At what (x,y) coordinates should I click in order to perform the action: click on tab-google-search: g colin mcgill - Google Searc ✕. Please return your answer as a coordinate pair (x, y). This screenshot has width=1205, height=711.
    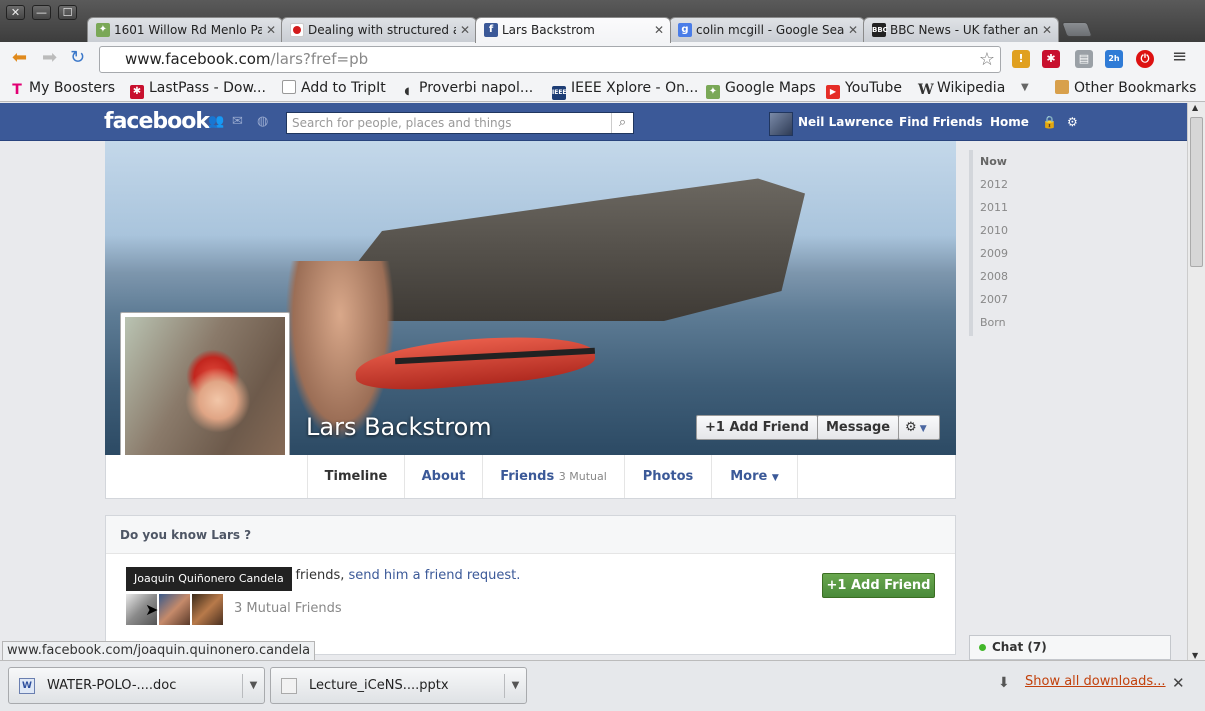
    Looking at the image, I should click on (767, 30).